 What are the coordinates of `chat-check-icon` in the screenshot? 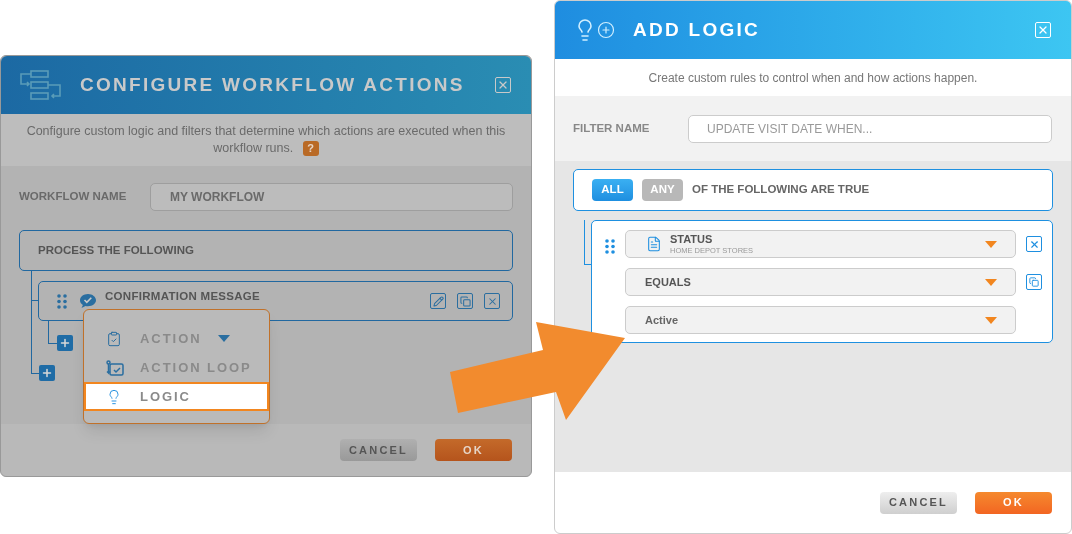 It's located at (88, 301).